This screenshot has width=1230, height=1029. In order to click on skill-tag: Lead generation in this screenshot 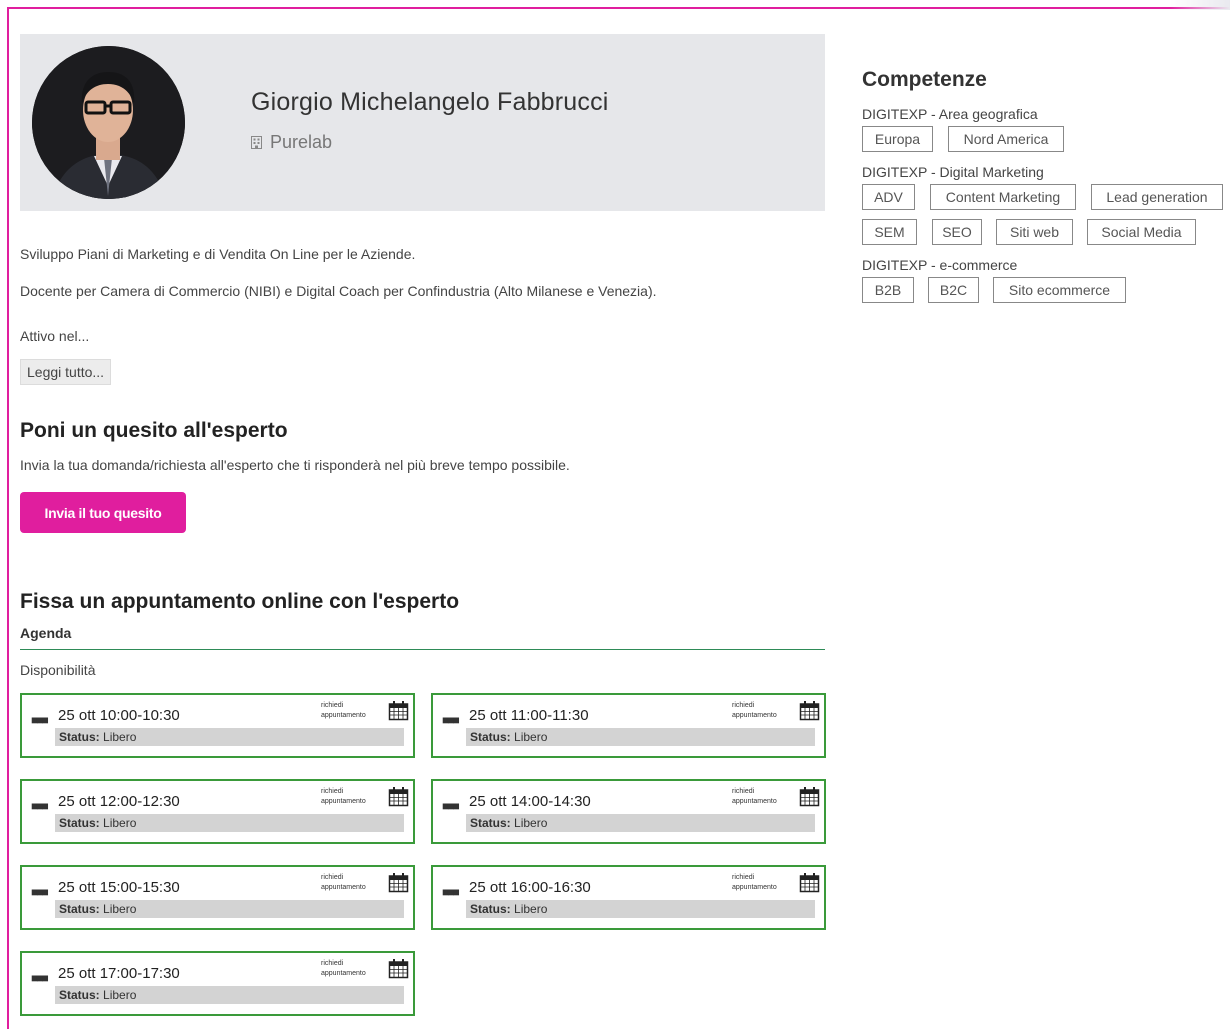, I will do `click(1157, 197)`.